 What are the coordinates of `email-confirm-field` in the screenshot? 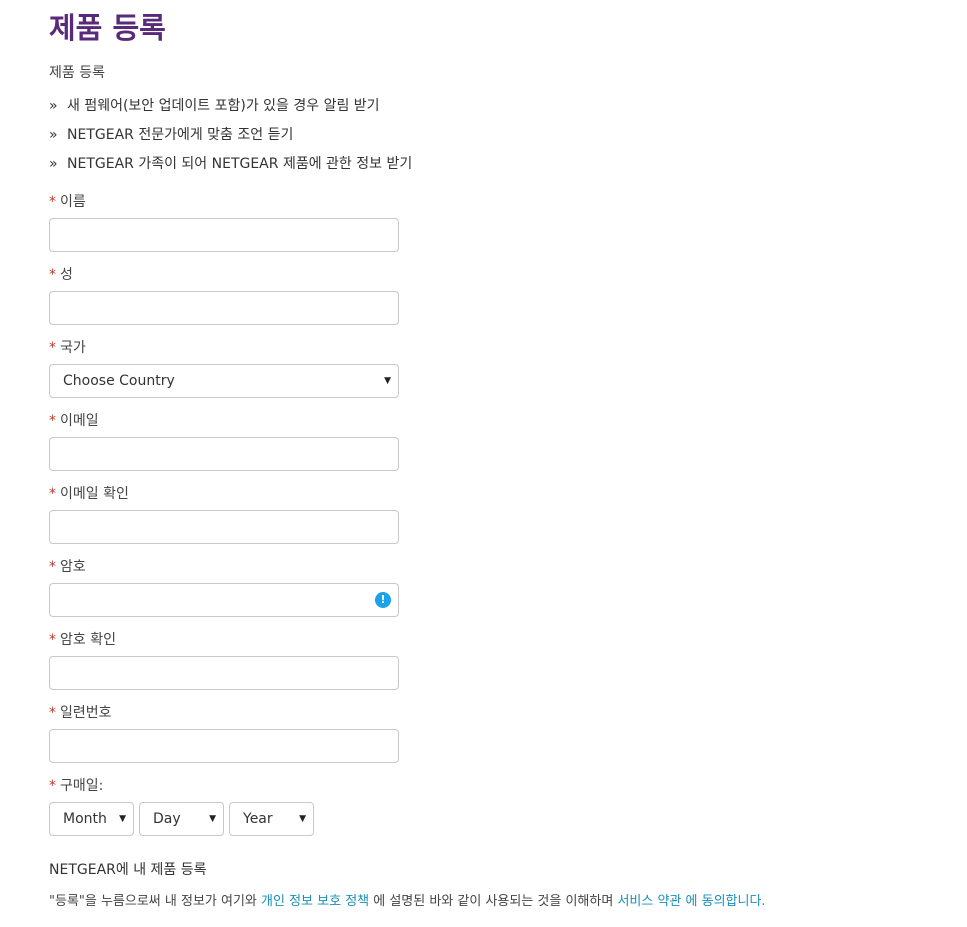 It's located at (224, 527).